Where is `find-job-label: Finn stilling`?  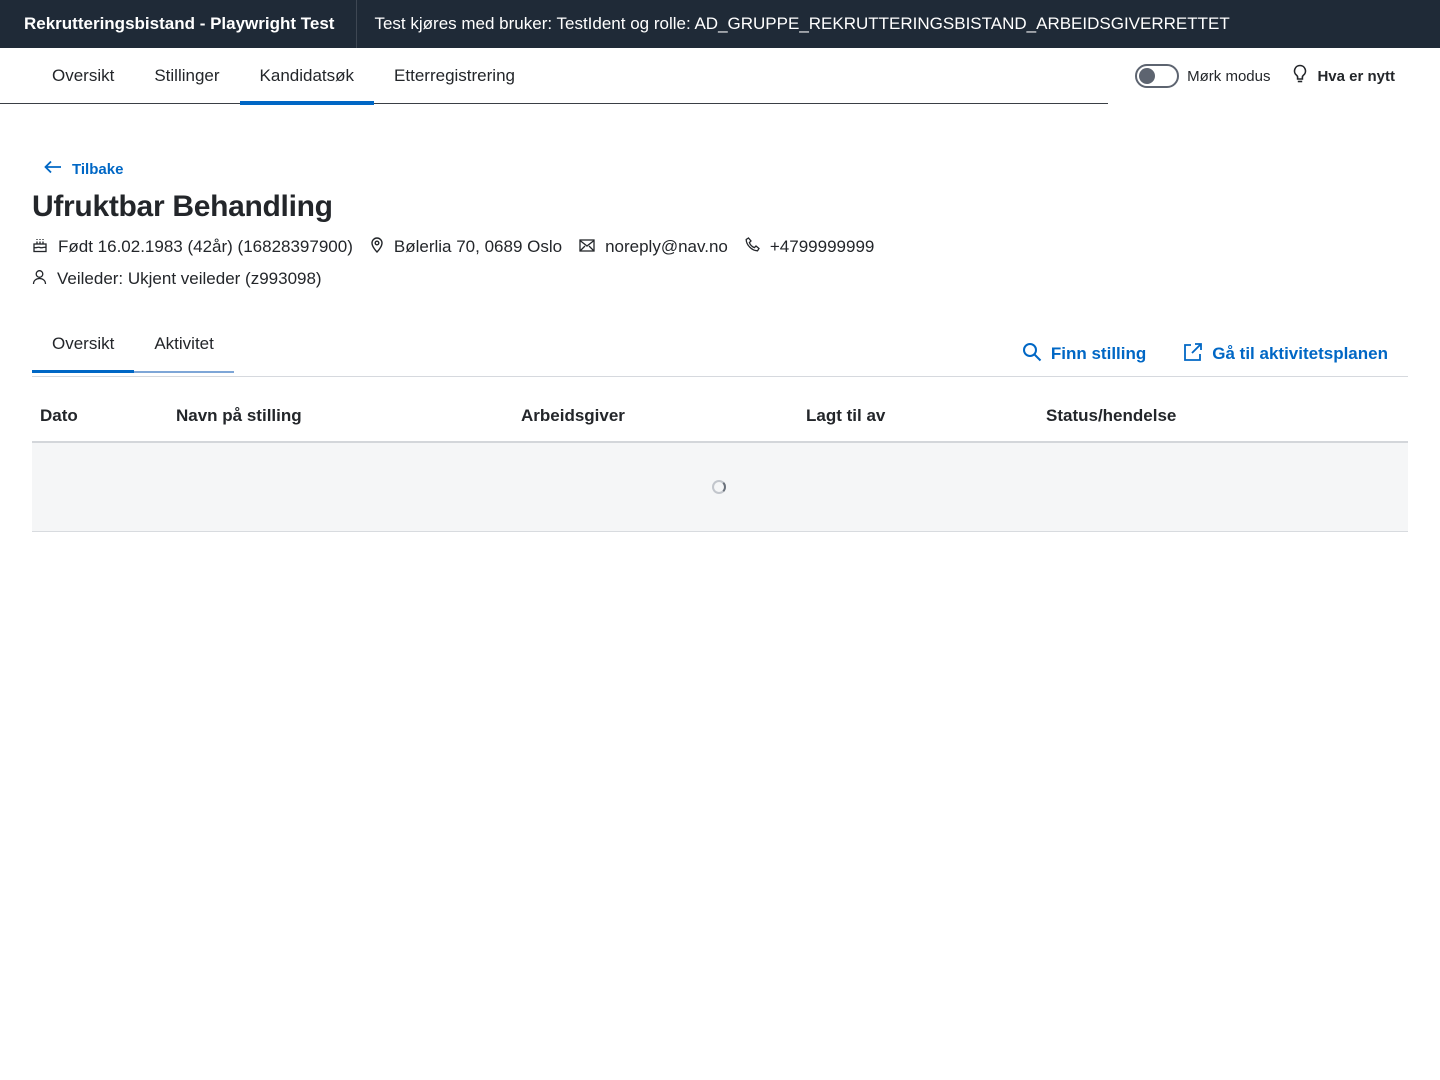
find-job-label: Finn stilling is located at coordinates (1098, 353).